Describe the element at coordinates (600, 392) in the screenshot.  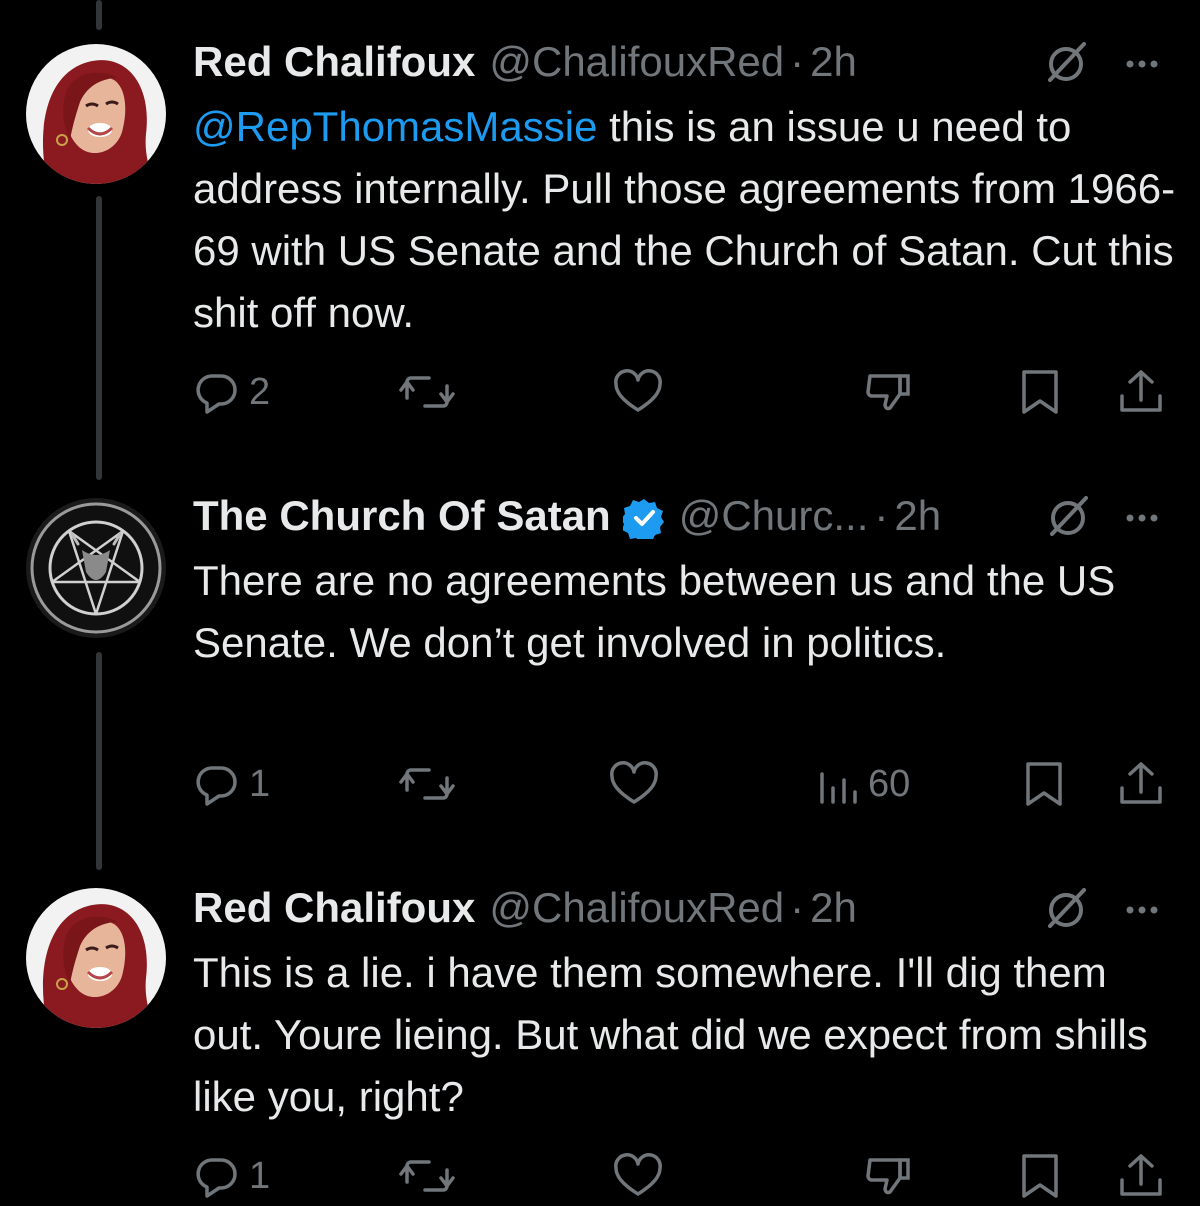
I see `action-bar: 2` at that location.